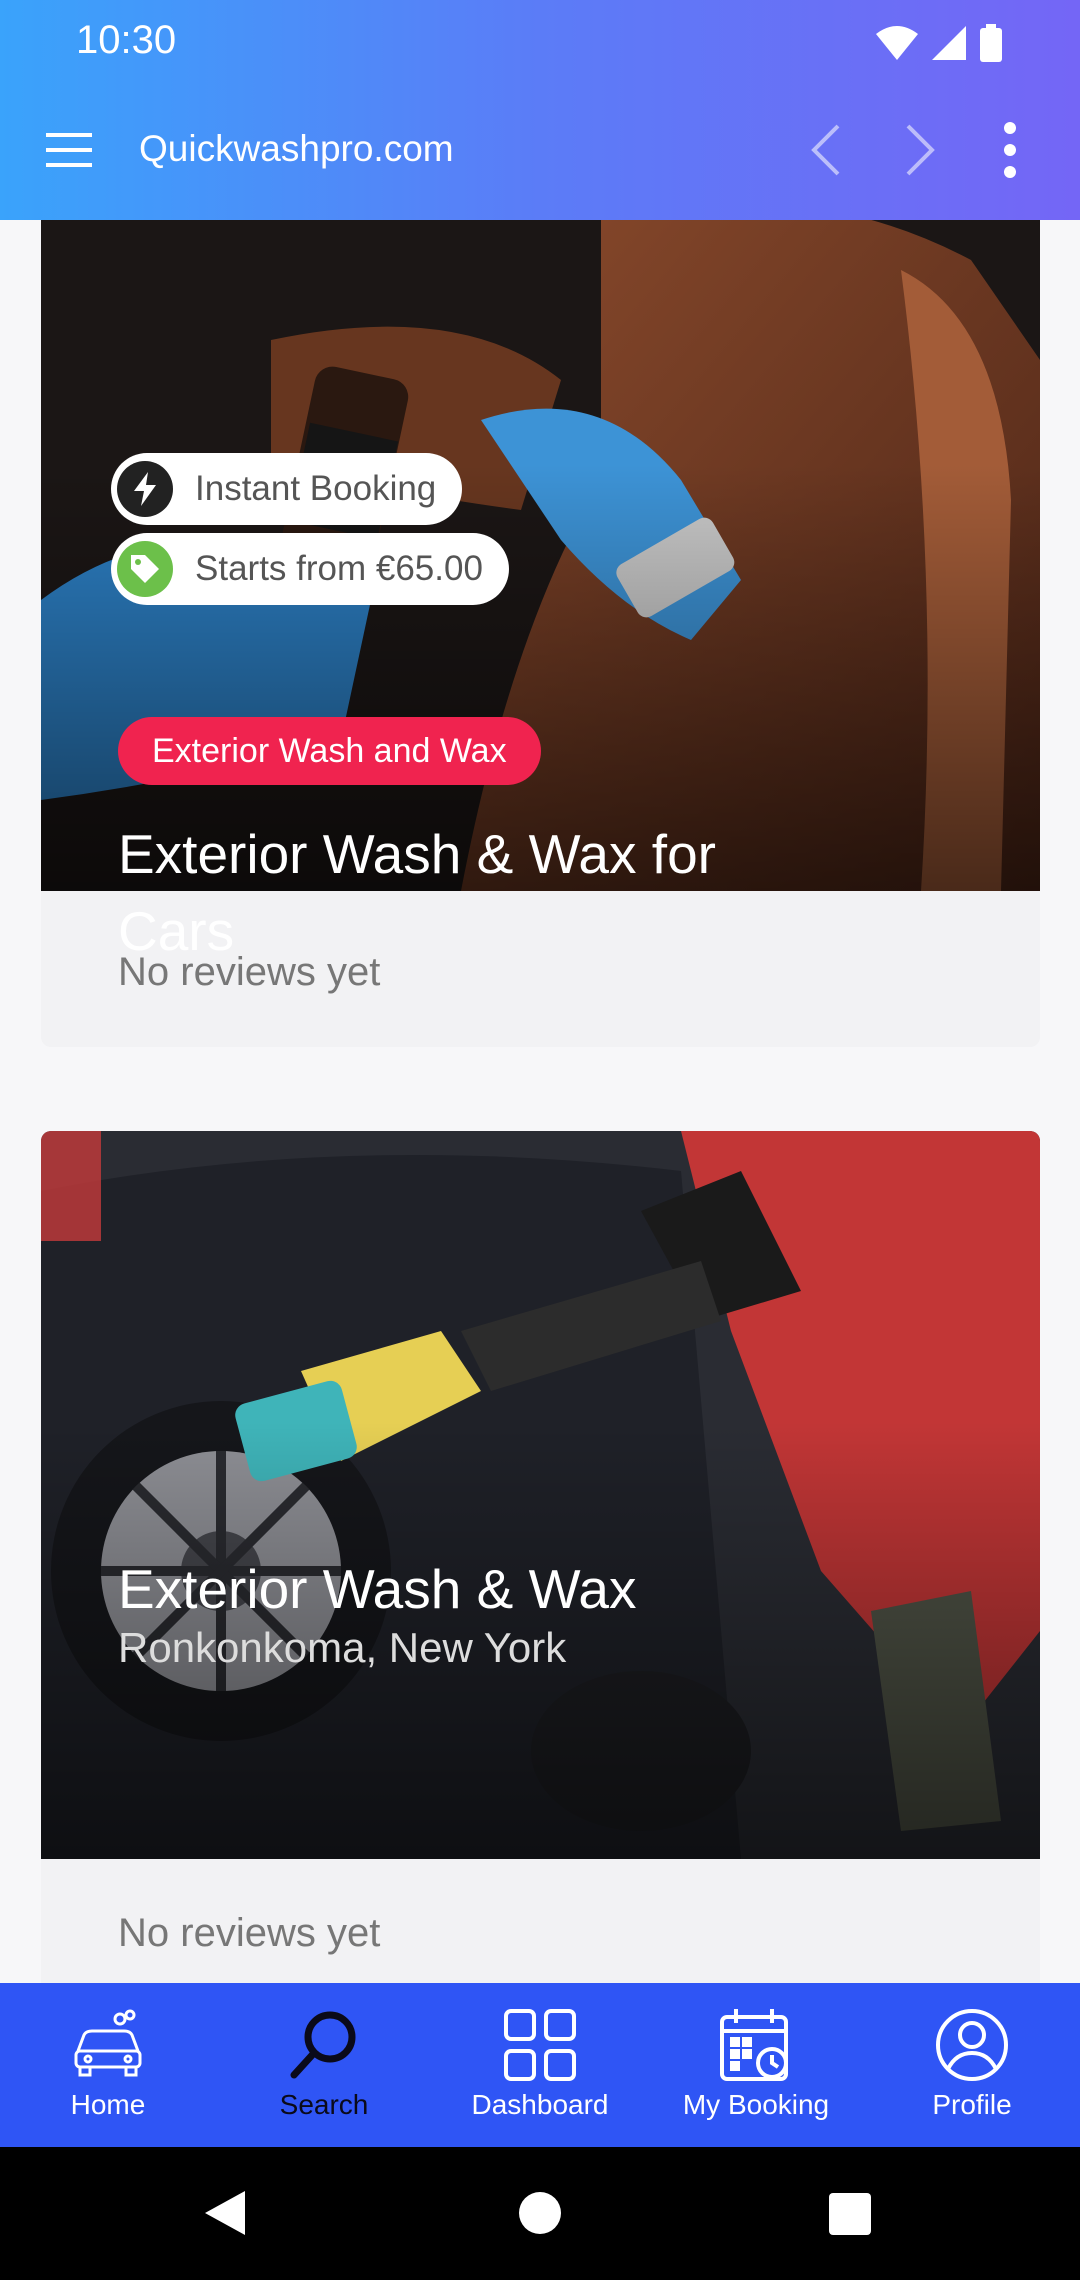 This screenshot has height=2280, width=1080. Describe the element at coordinates (296, 148) in the screenshot. I see `page-title: Quickwashpro.com` at that location.